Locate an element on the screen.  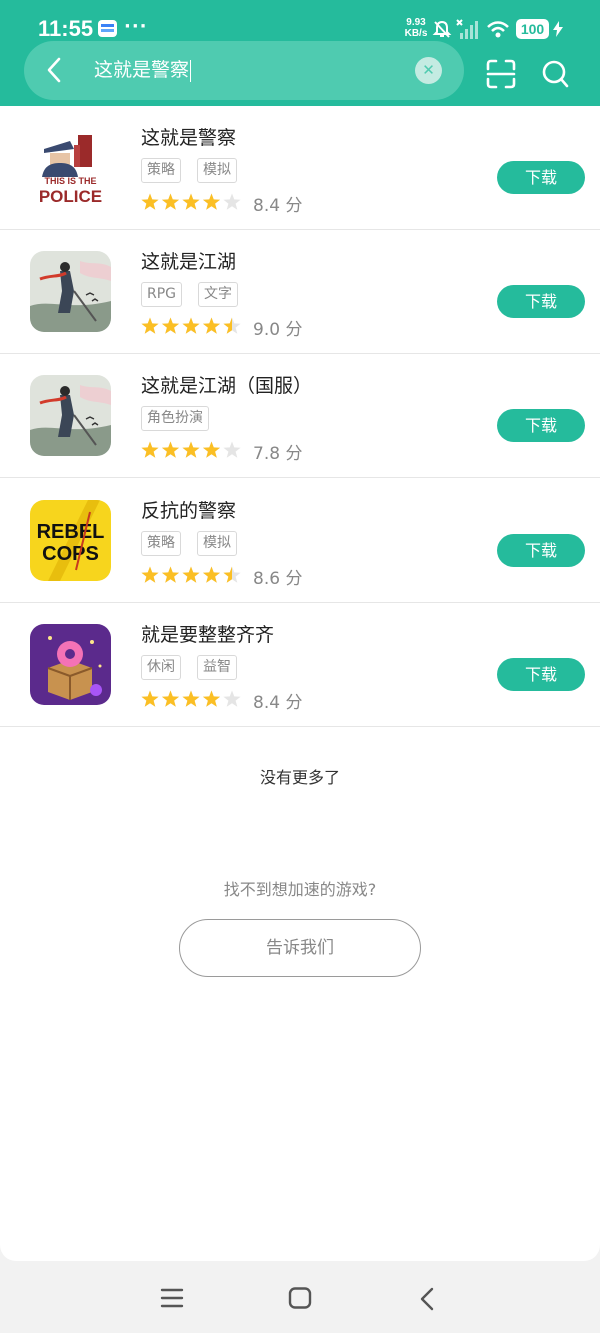
clear-icon: ✕ is located at coordinates (428, 70).